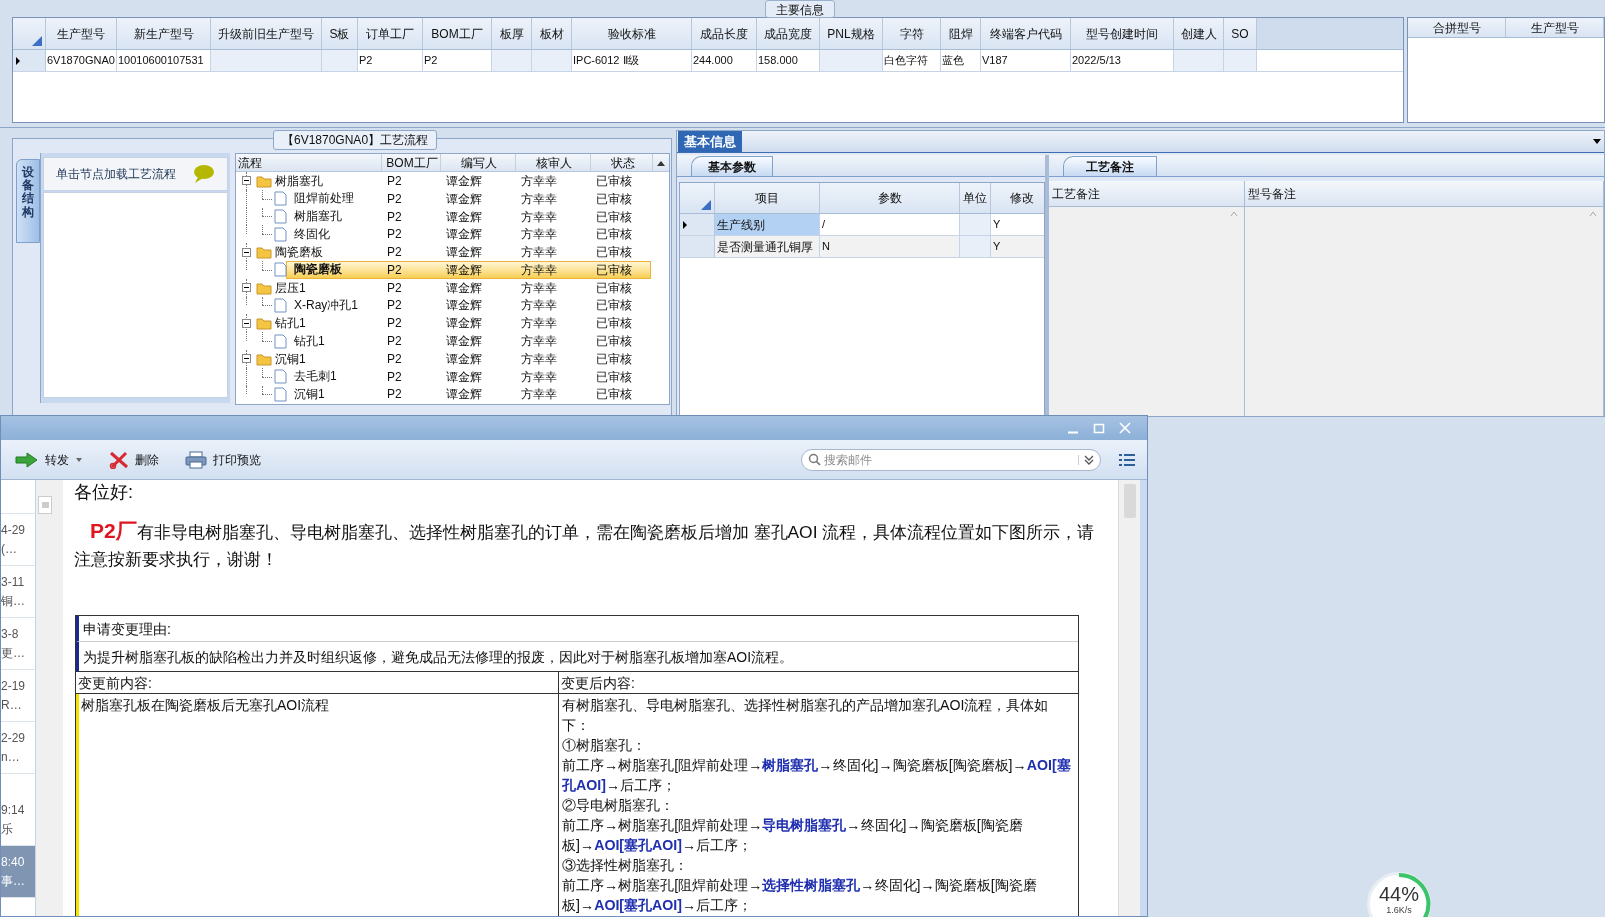 This screenshot has width=1605, height=917. I want to click on column-header: 参数, so click(890, 198).